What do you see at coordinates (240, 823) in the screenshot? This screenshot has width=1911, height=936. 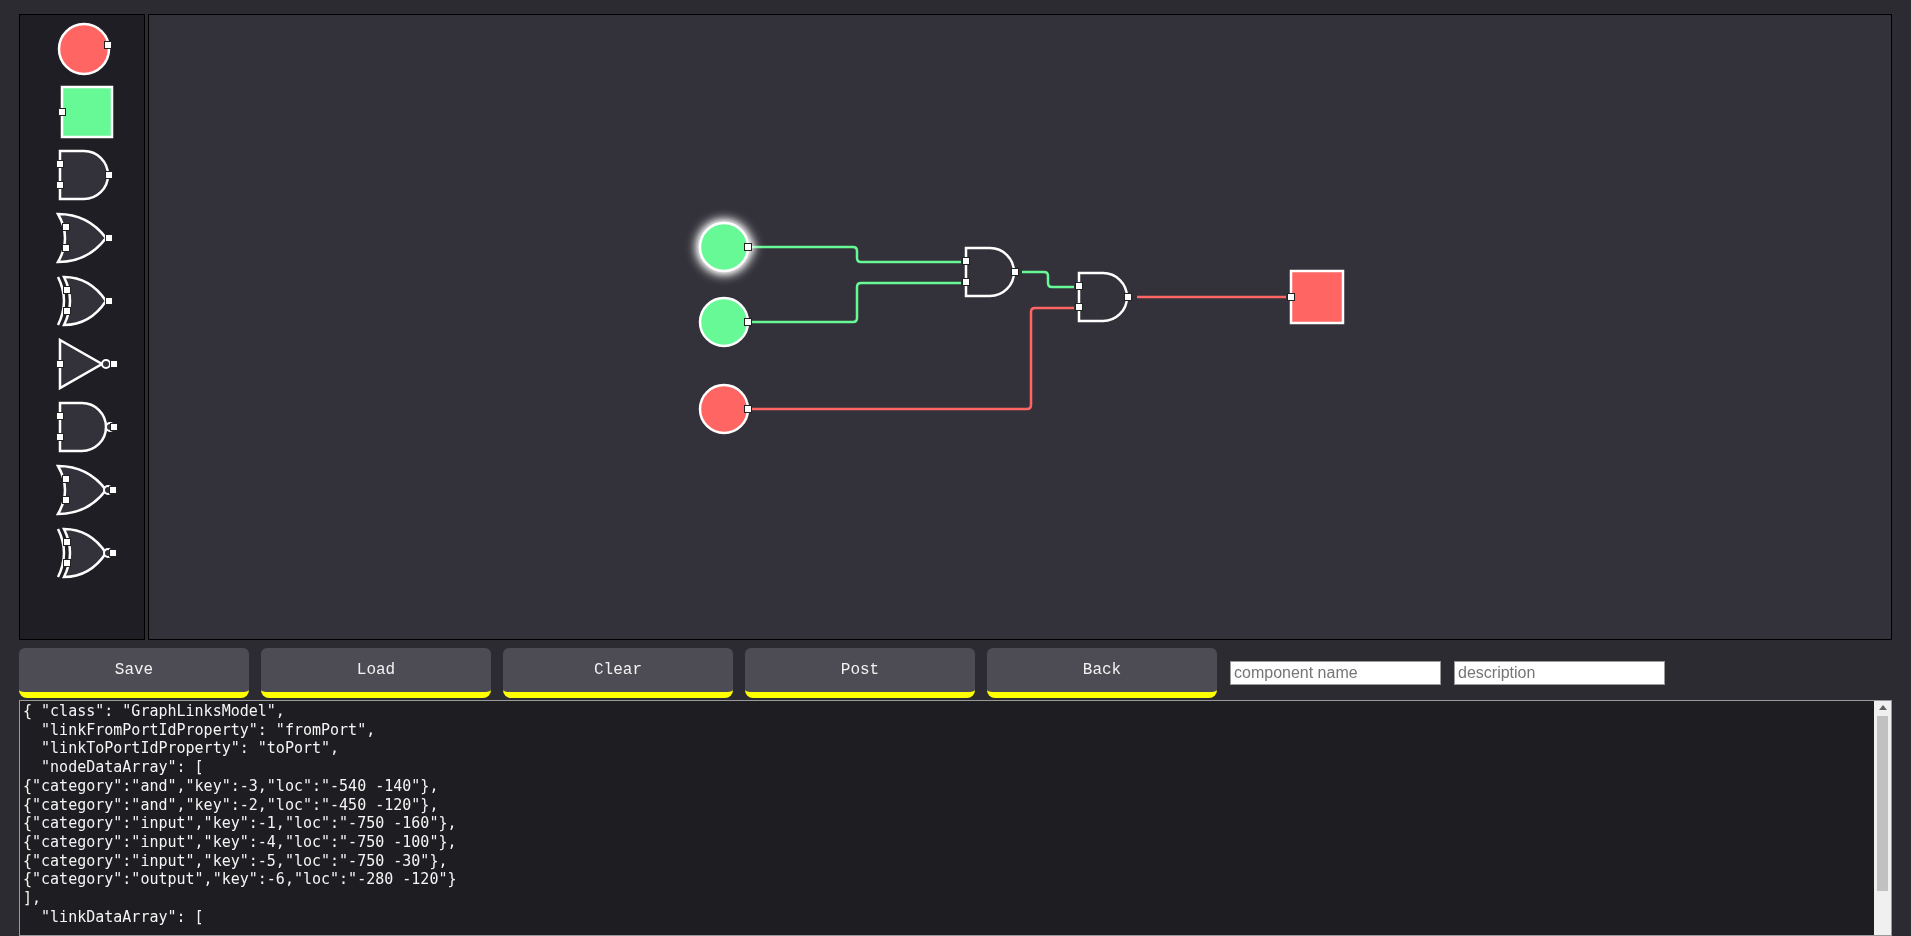 I see `code-line: {"category":"input","key":-1,"loc":"-750 -160"},` at bounding box center [240, 823].